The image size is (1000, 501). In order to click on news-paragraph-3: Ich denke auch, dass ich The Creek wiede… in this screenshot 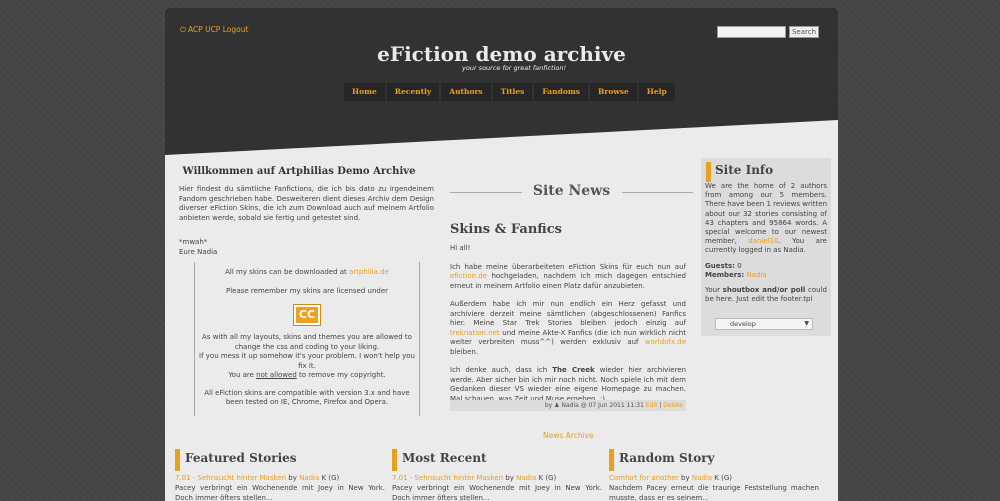, I will do `click(568, 385)`.